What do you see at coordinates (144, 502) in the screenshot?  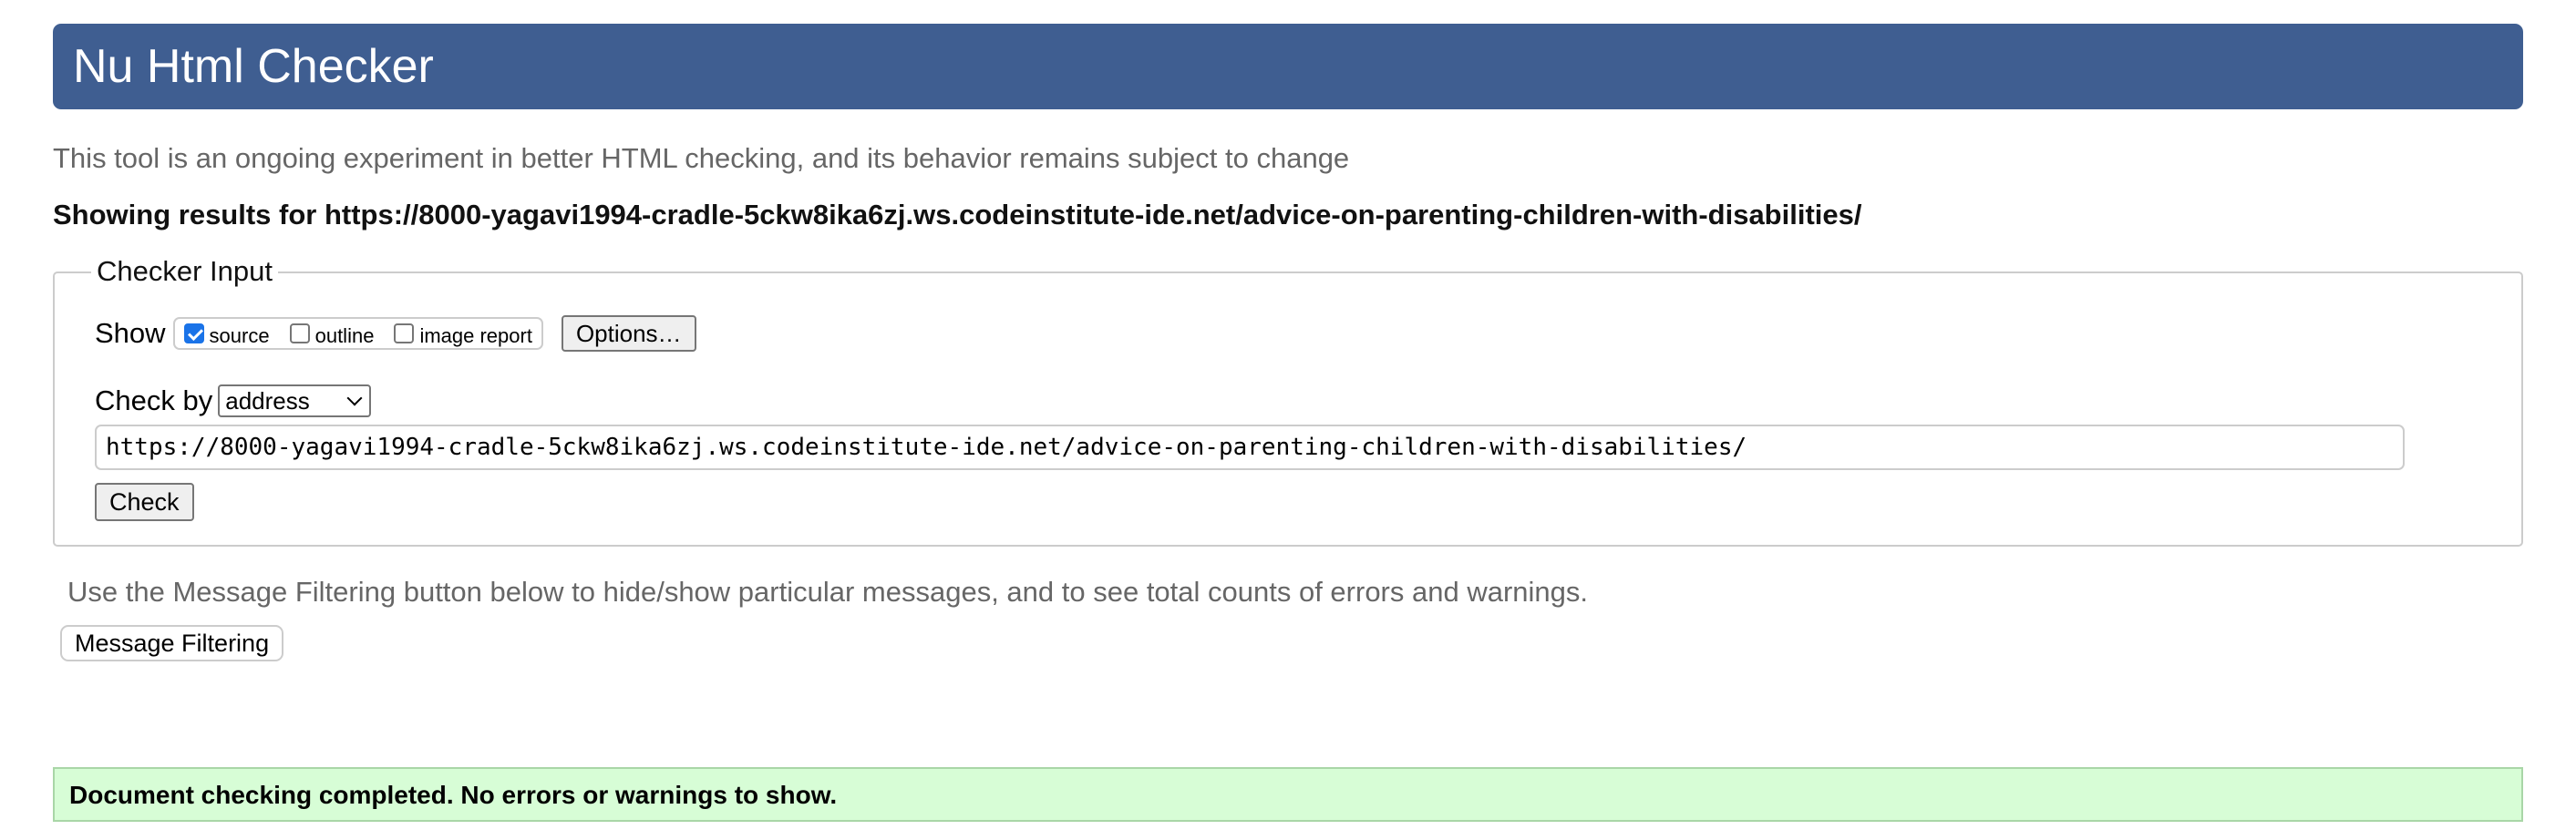 I see `check-button: Check` at bounding box center [144, 502].